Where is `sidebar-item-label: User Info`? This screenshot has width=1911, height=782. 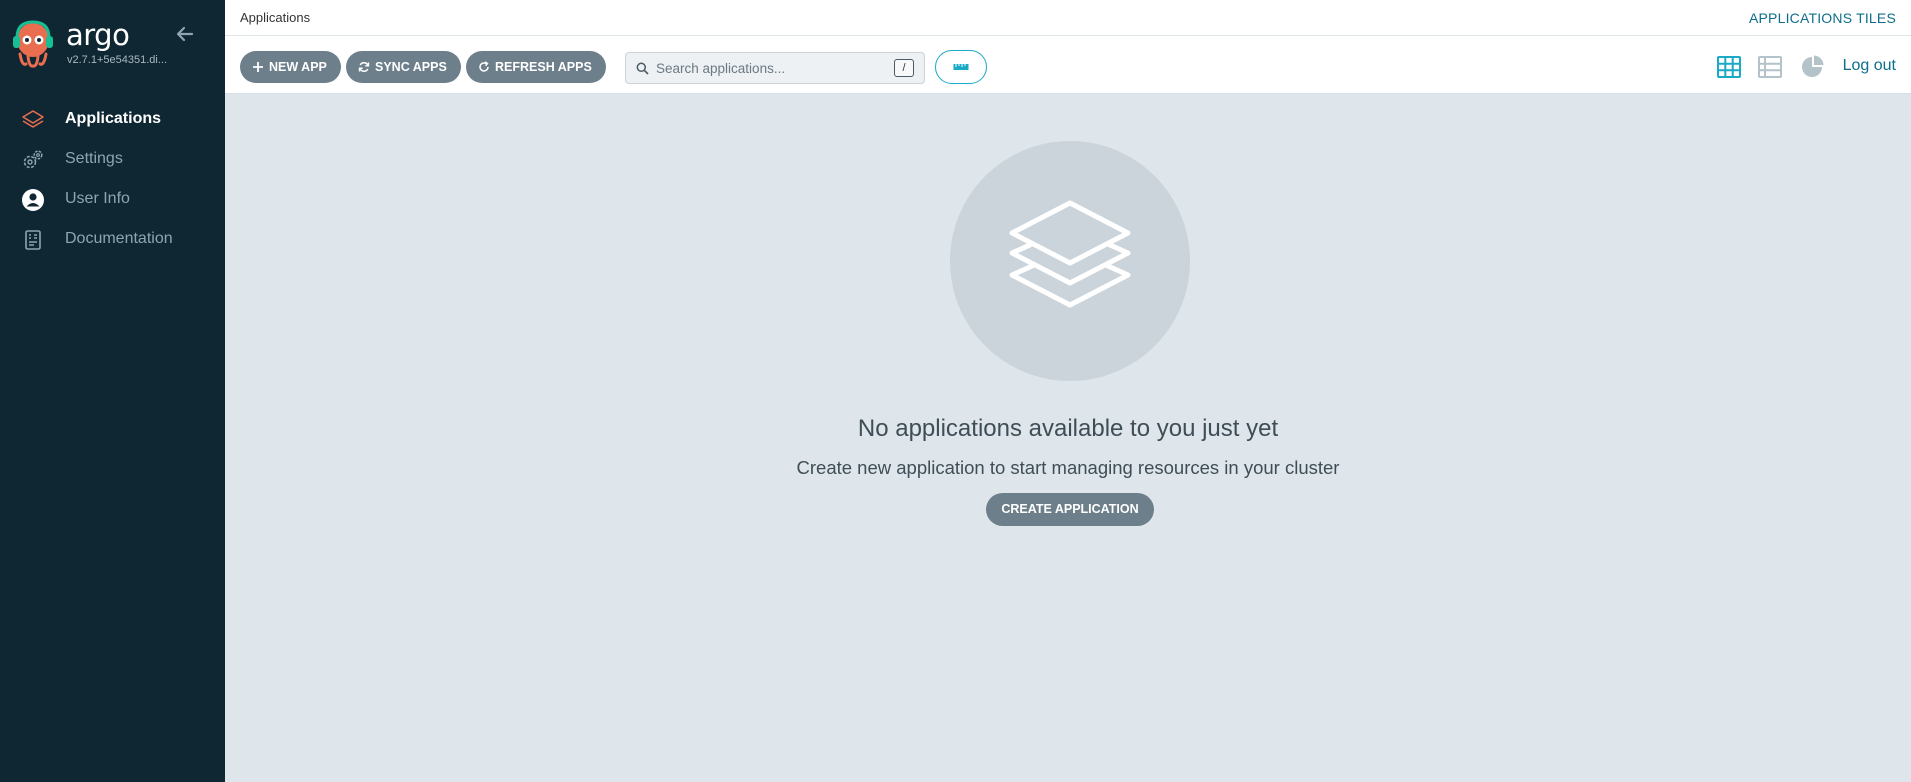
sidebar-item-label: User Info is located at coordinates (97, 198).